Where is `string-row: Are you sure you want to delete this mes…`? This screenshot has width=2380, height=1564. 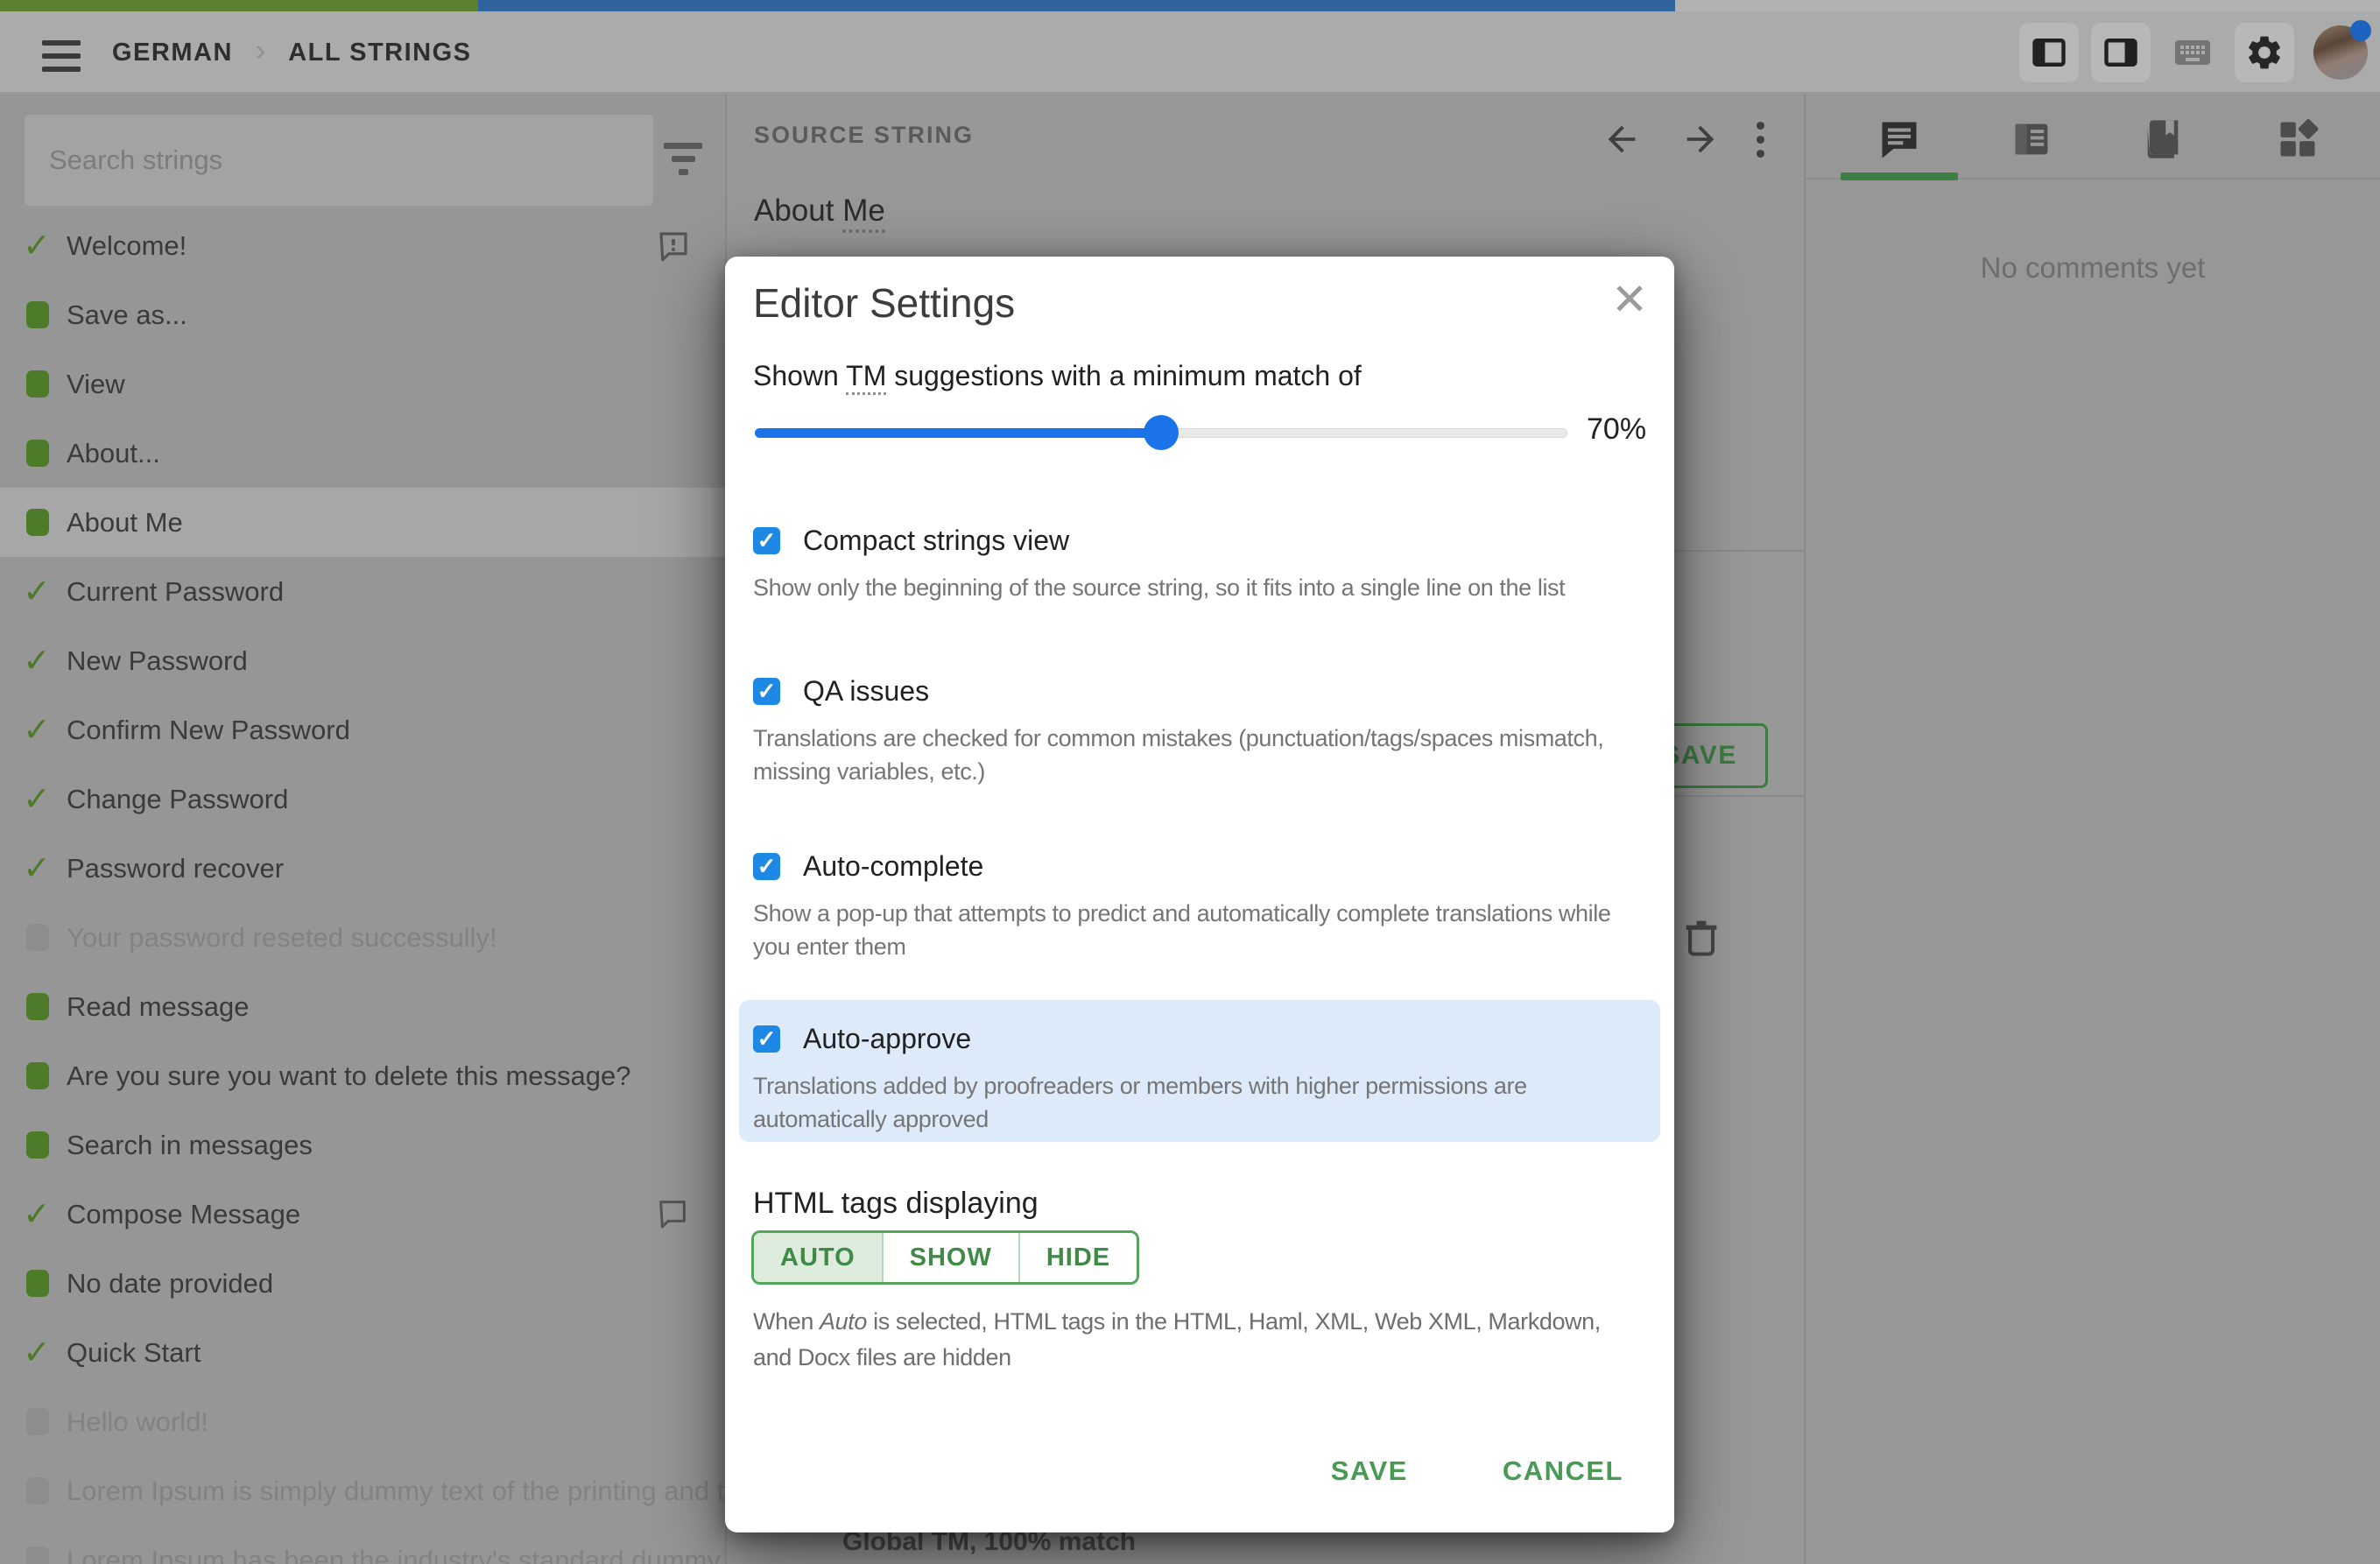
string-row: Are you sure you want to delete this mes… is located at coordinates (362, 1075).